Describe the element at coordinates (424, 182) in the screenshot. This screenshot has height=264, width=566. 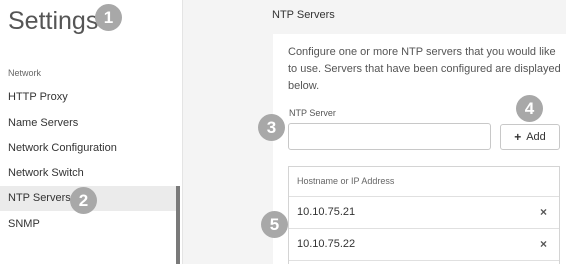
I see `table-header: Hostname or IP Address` at that location.